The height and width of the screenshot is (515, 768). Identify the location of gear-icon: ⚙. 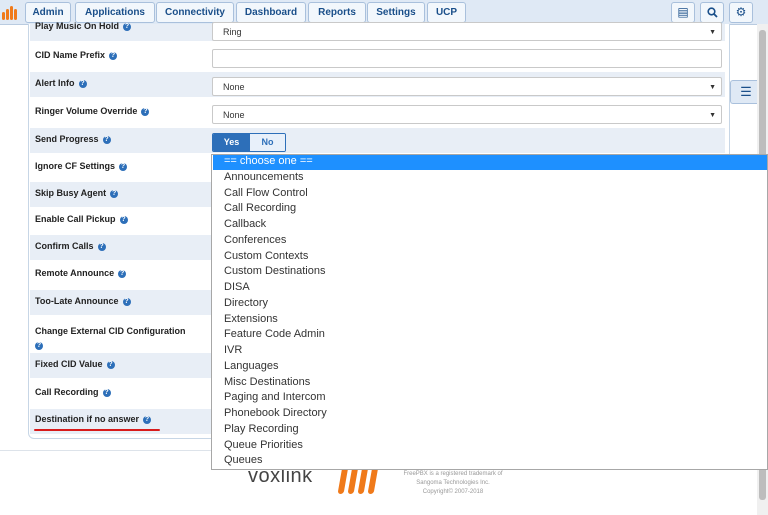
(741, 12).